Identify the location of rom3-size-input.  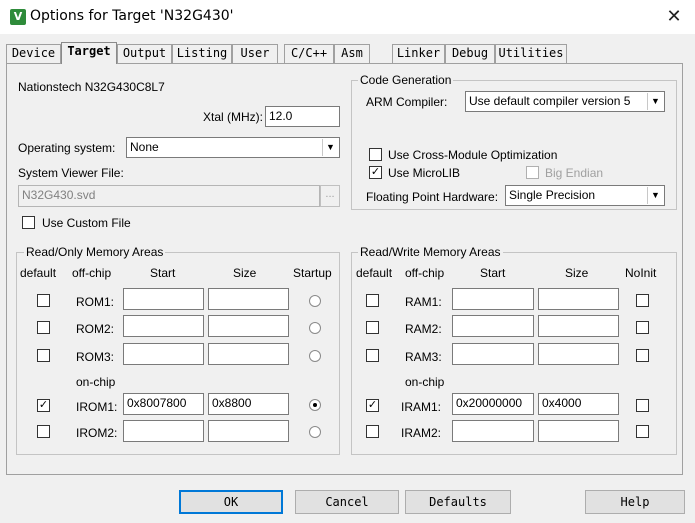
(248, 354).